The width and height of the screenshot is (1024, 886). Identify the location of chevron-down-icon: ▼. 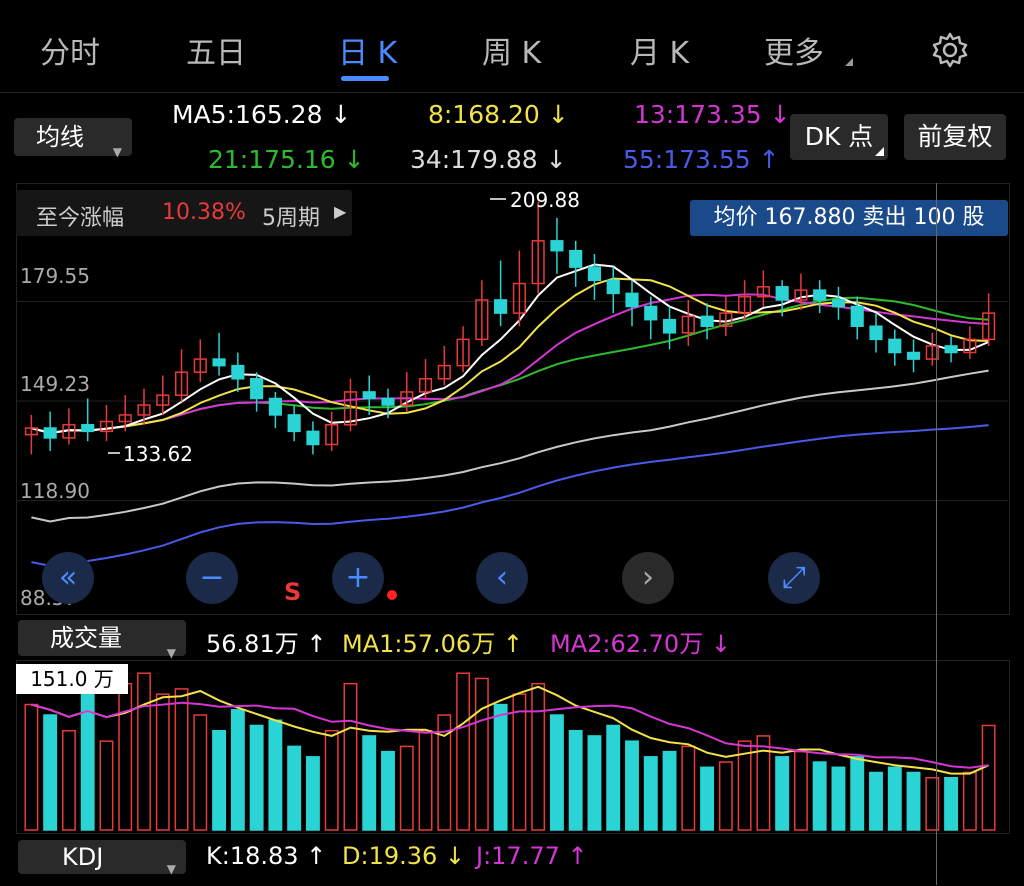
(171, 869).